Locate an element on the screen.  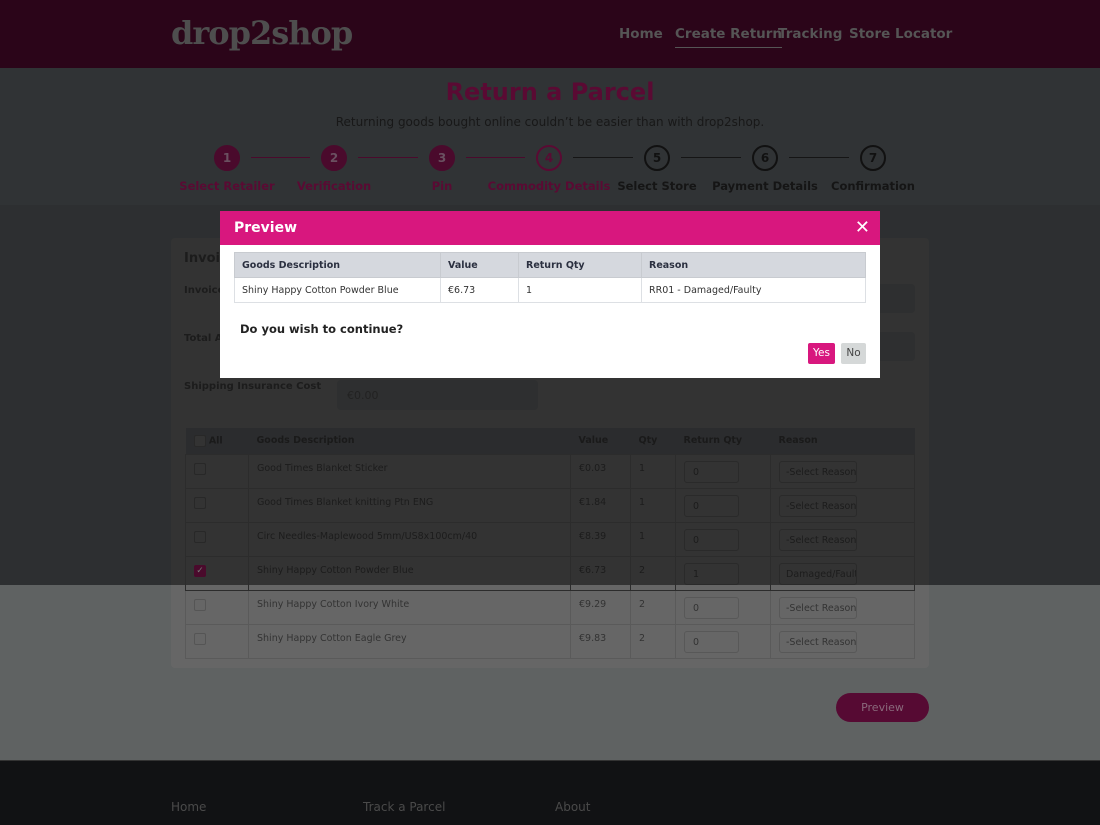
shipping-label: Shipping Insurance Cost is located at coordinates (253, 386).